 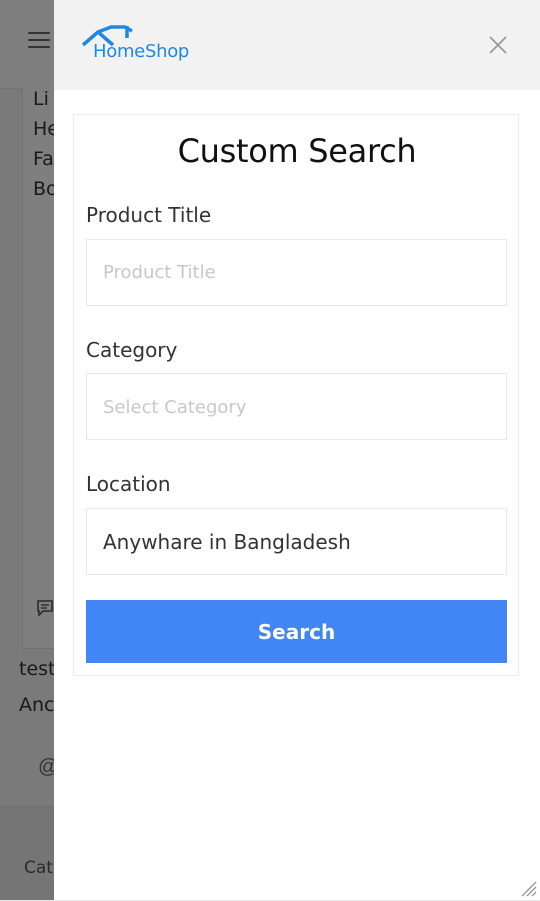 I want to click on product-title-field-box, so click(x=296, y=272).